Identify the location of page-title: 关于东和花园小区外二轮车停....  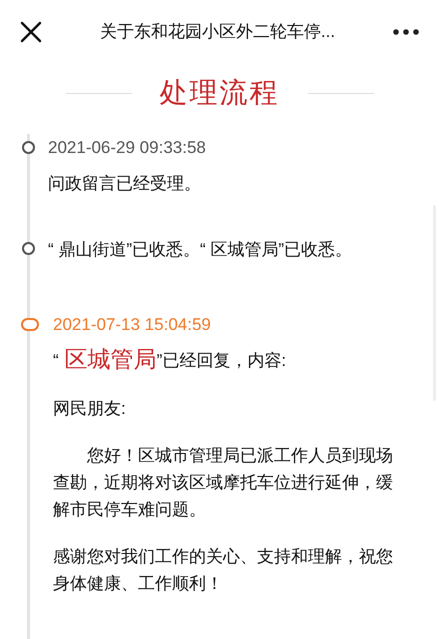
(217, 32).